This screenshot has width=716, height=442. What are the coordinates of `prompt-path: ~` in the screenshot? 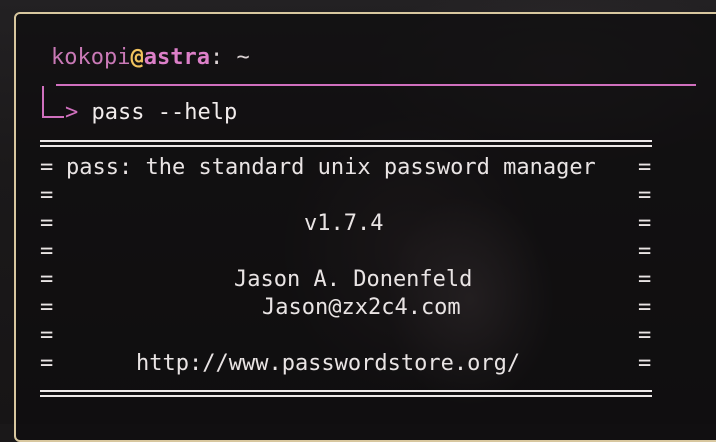 It's located at (242, 57).